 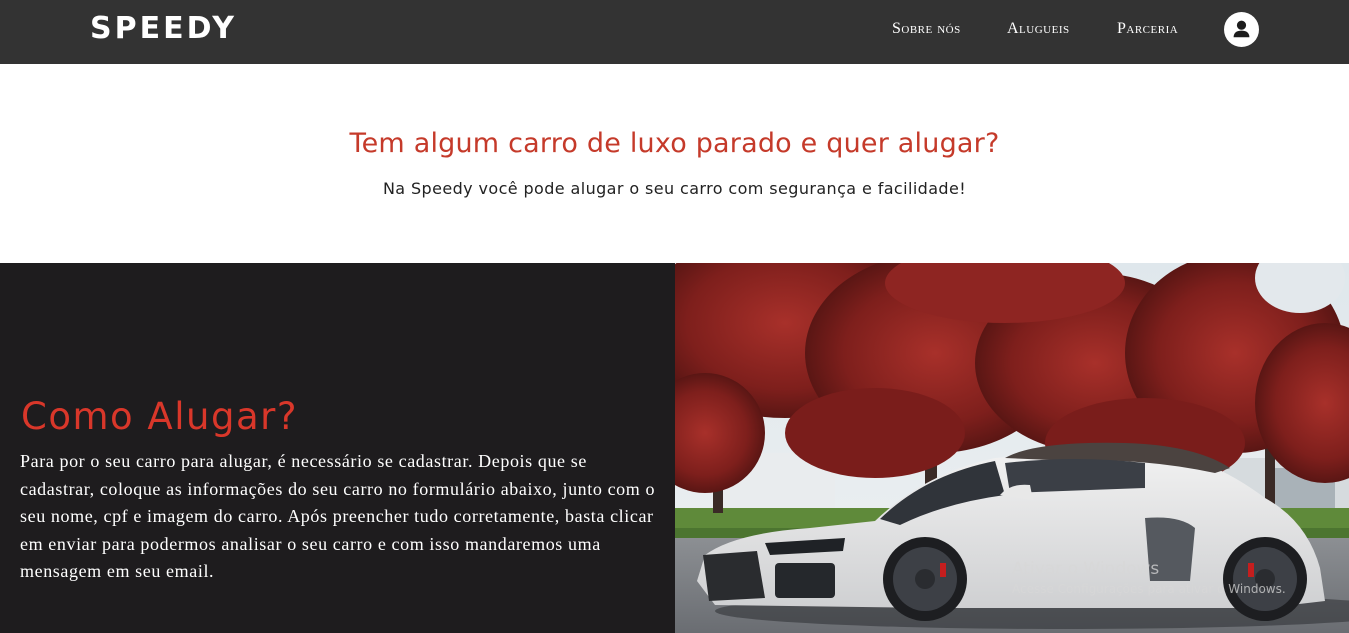 I want to click on profile-button, so click(x=1241, y=29).